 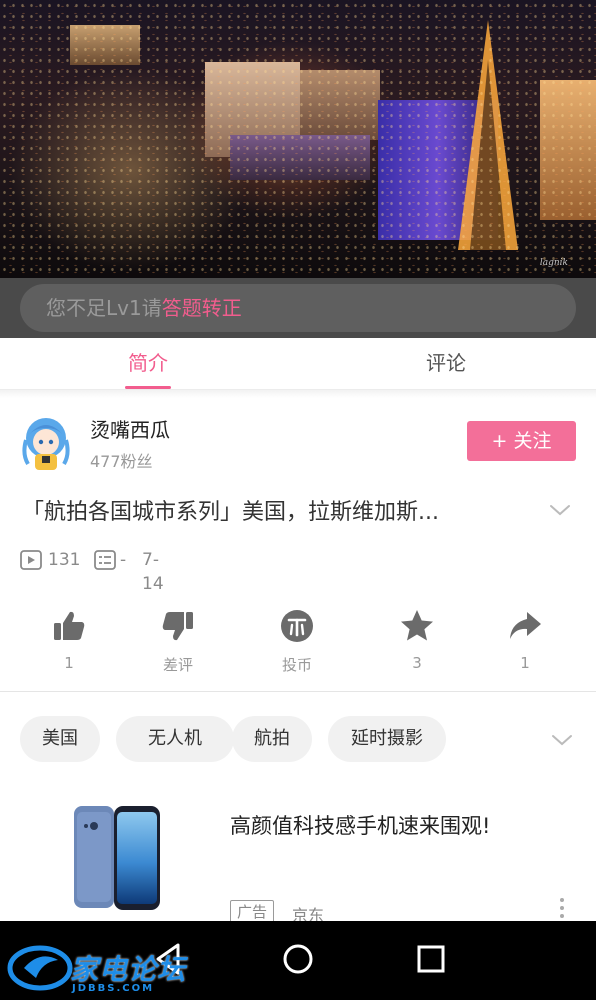 I want to click on dislike-label: 差评, so click(x=177, y=665).